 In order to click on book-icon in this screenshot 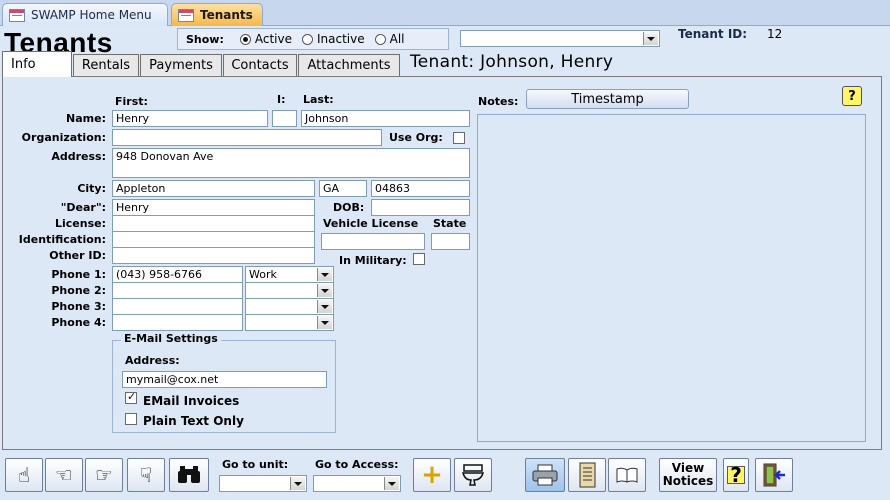, I will do `click(627, 475)`.